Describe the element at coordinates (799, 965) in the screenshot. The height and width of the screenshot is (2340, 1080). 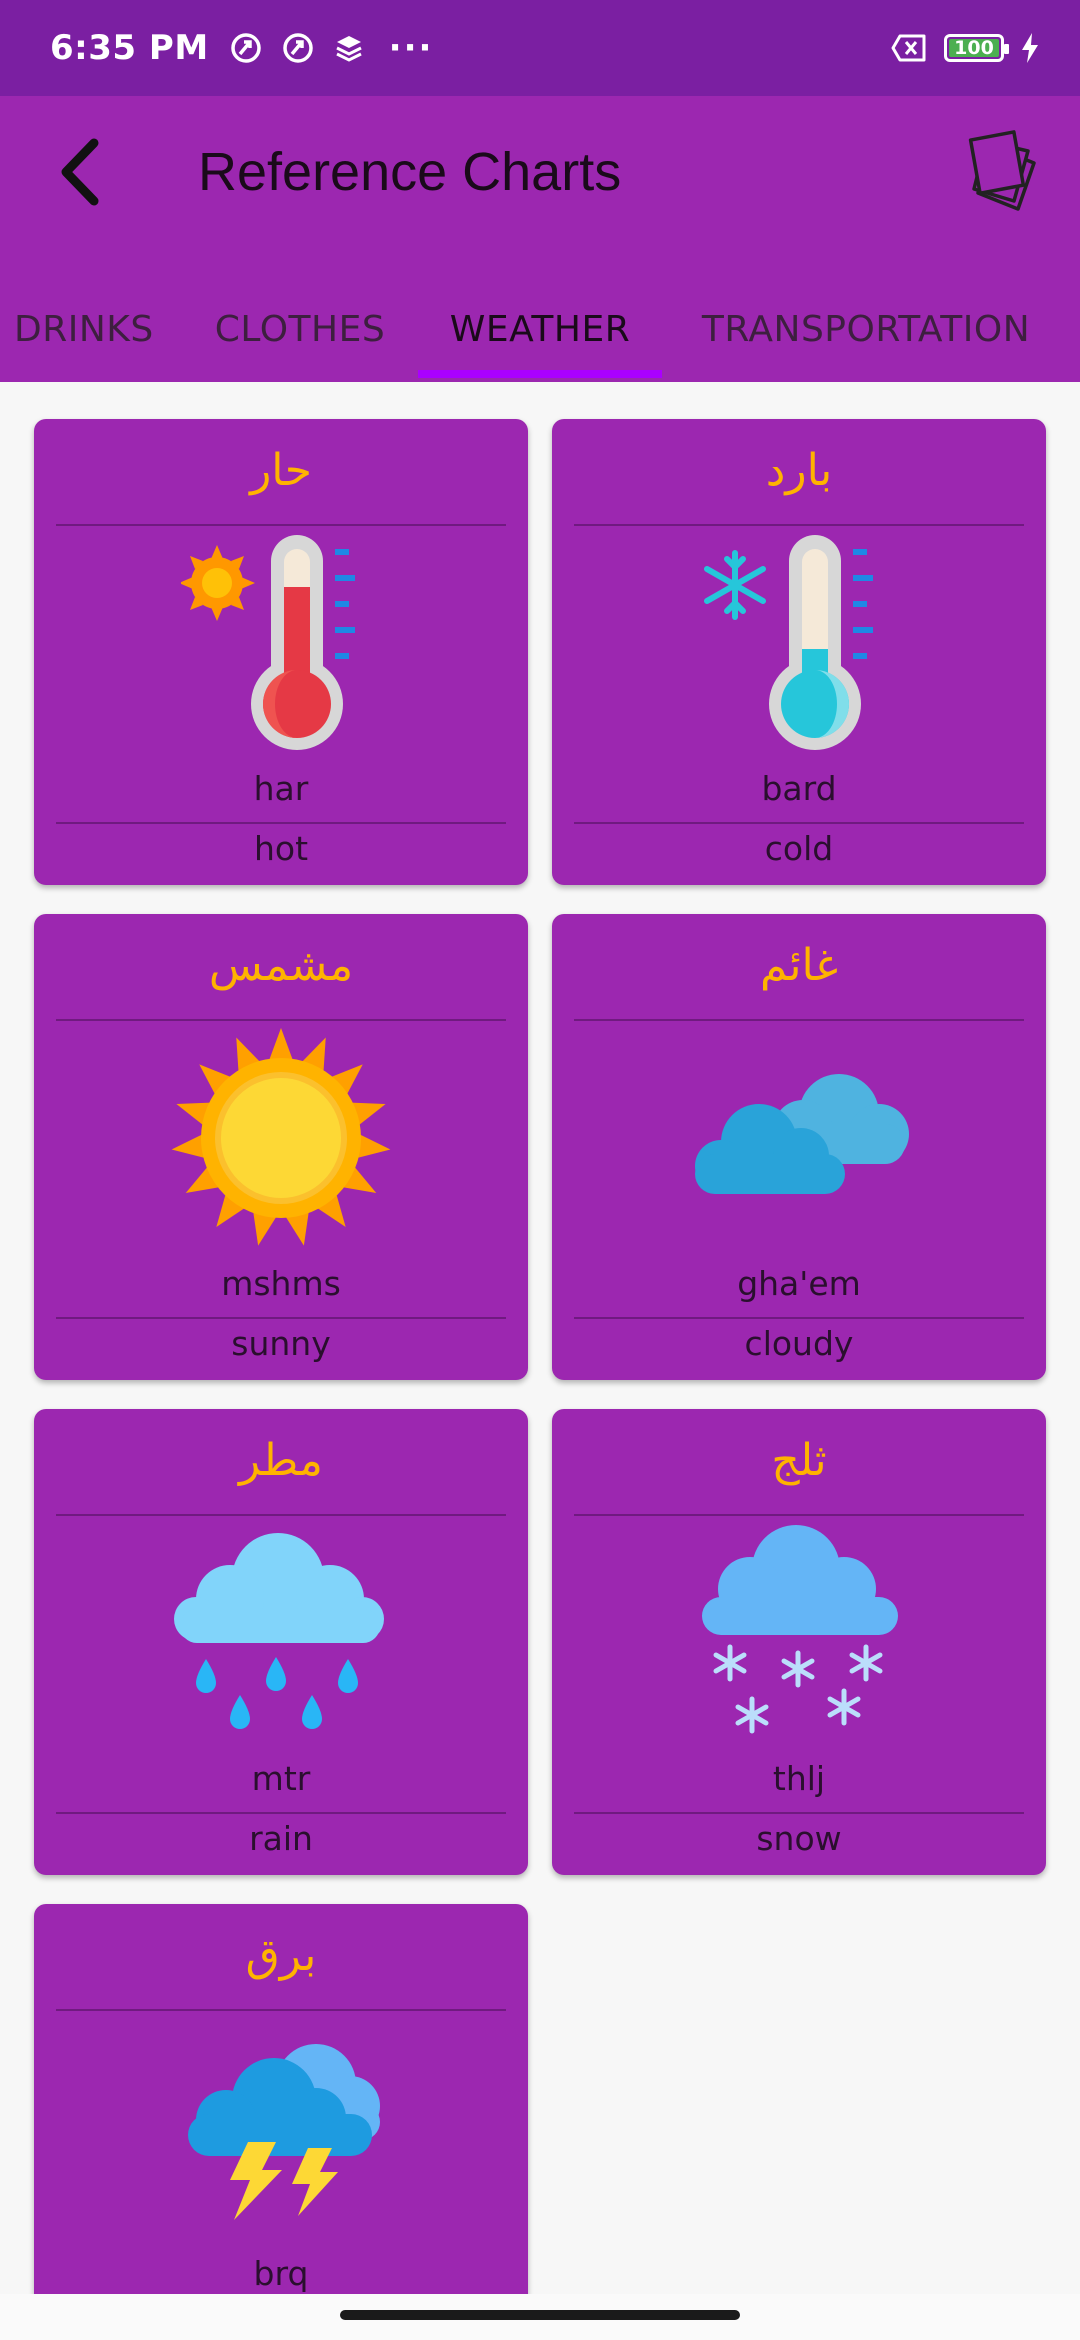
I see `arabic-word: غائم` at that location.